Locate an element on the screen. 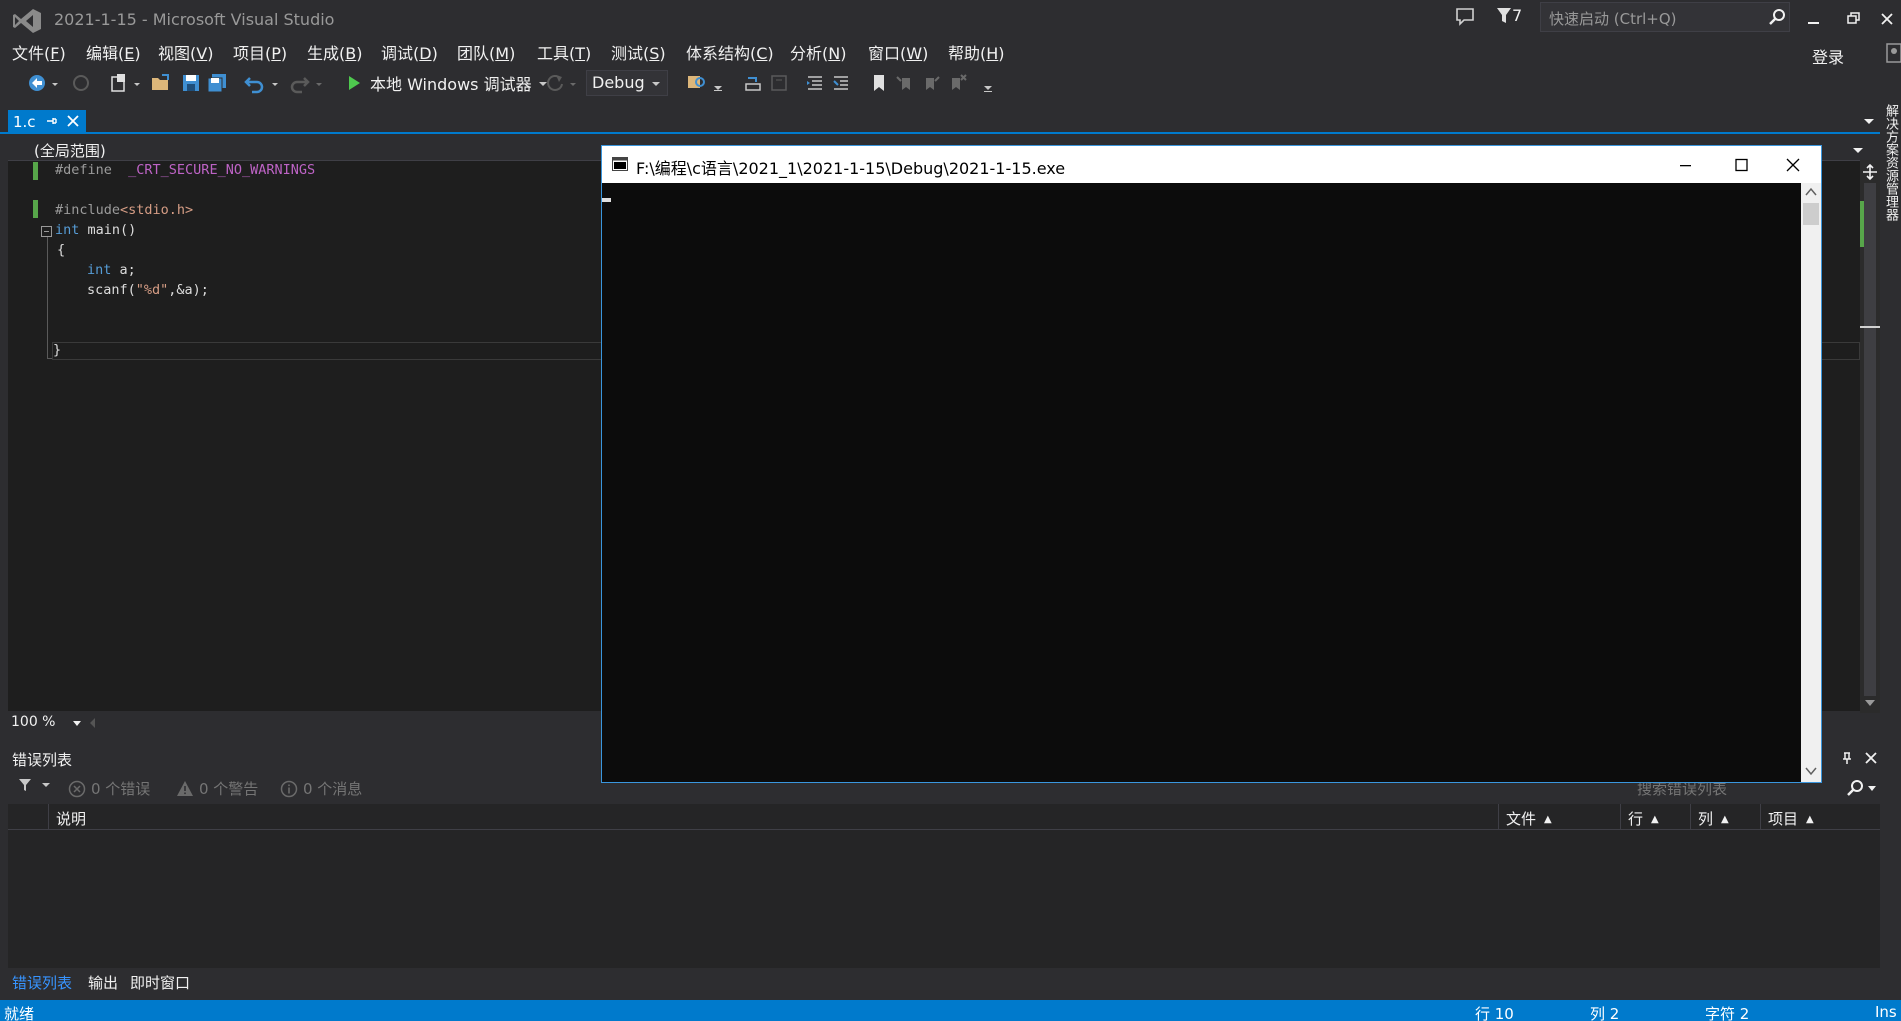 This screenshot has width=1901, height=1021. menu-edit-label: 编辑( is located at coordinates (105, 53).